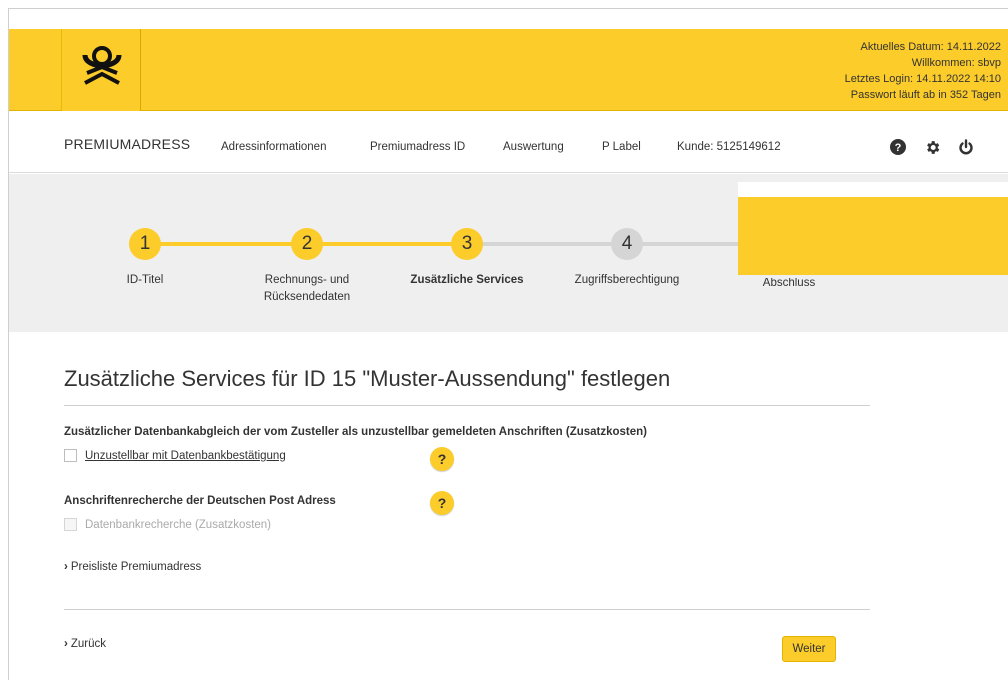  What do you see at coordinates (417, 147) in the screenshot?
I see `nav-link-premiumadress-id: Premiumadress ID` at bounding box center [417, 147].